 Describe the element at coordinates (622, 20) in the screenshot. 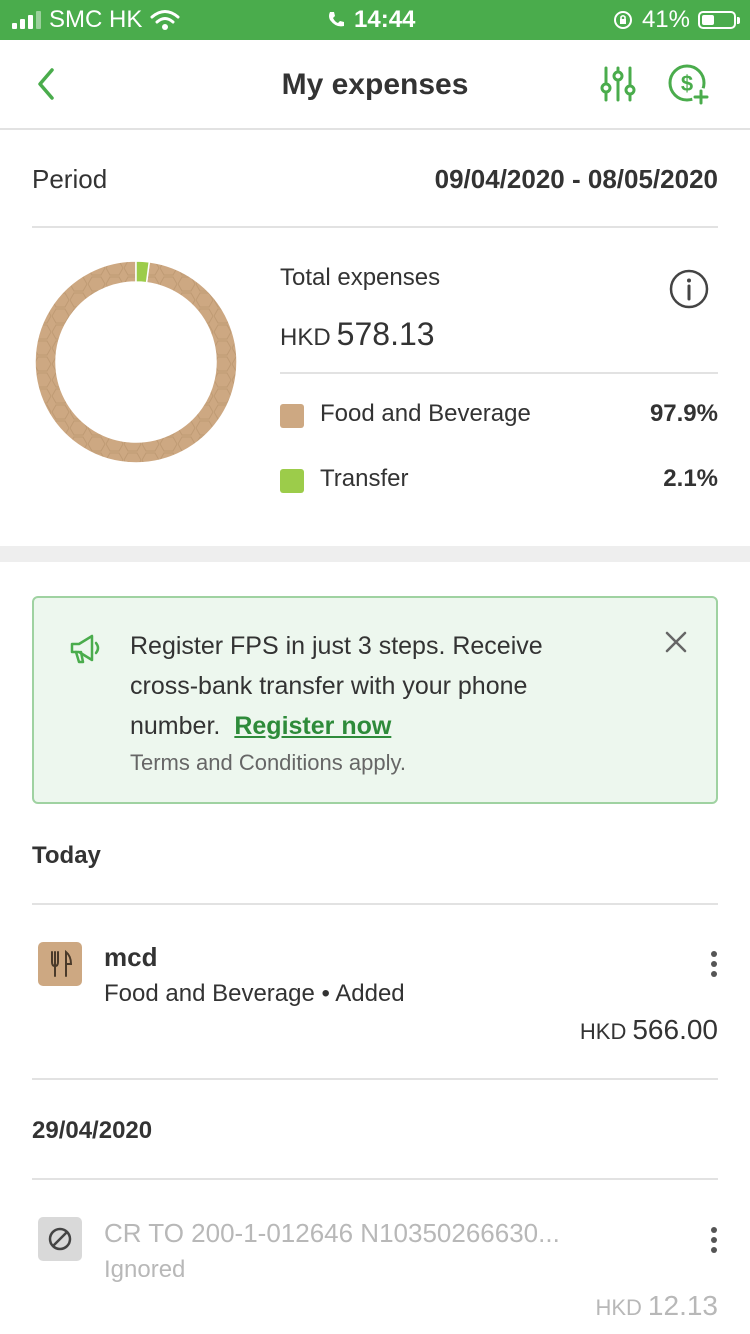

I see `rotation-lock-icon` at that location.